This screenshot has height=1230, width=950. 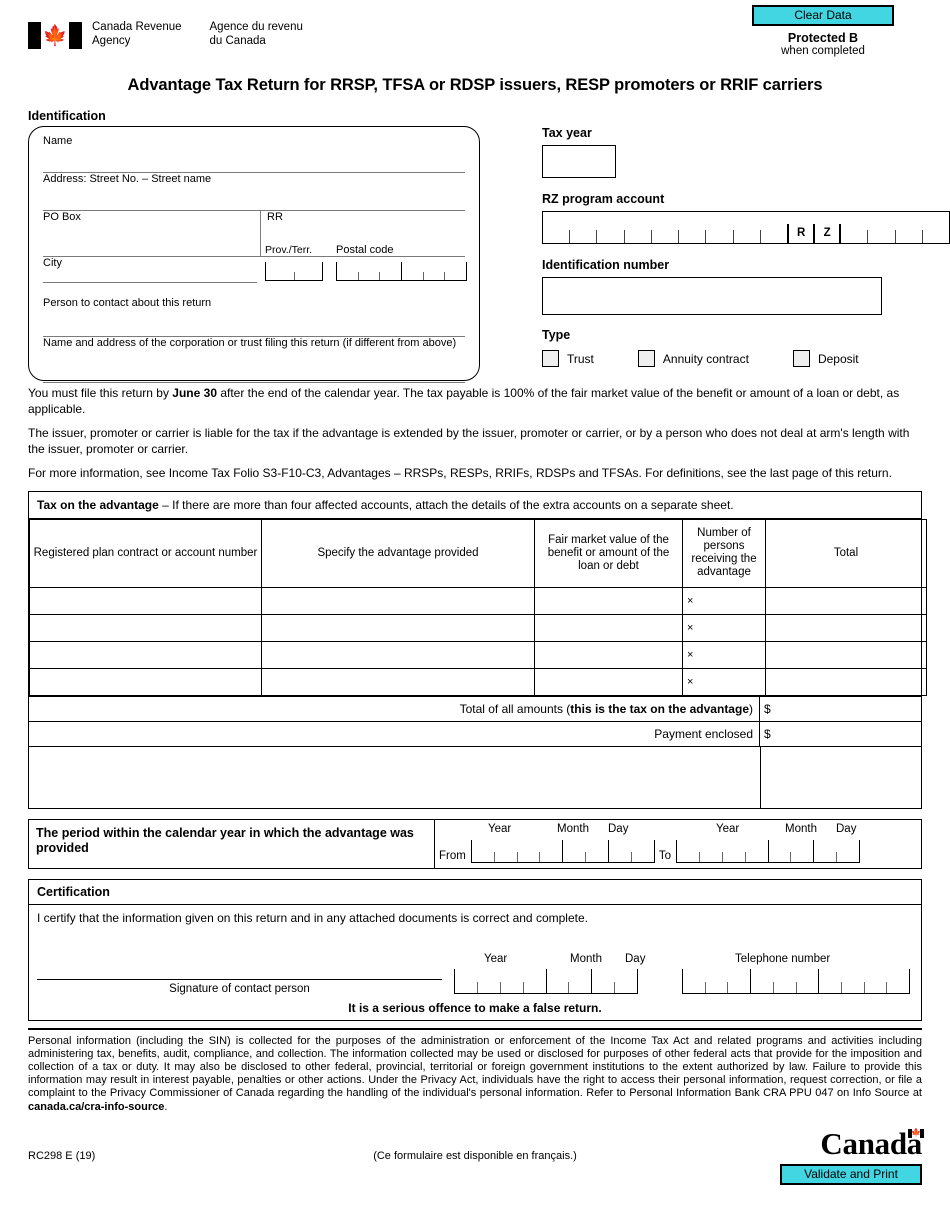 What do you see at coordinates (823, 15) in the screenshot?
I see `clear-data-button: Clear Data` at bounding box center [823, 15].